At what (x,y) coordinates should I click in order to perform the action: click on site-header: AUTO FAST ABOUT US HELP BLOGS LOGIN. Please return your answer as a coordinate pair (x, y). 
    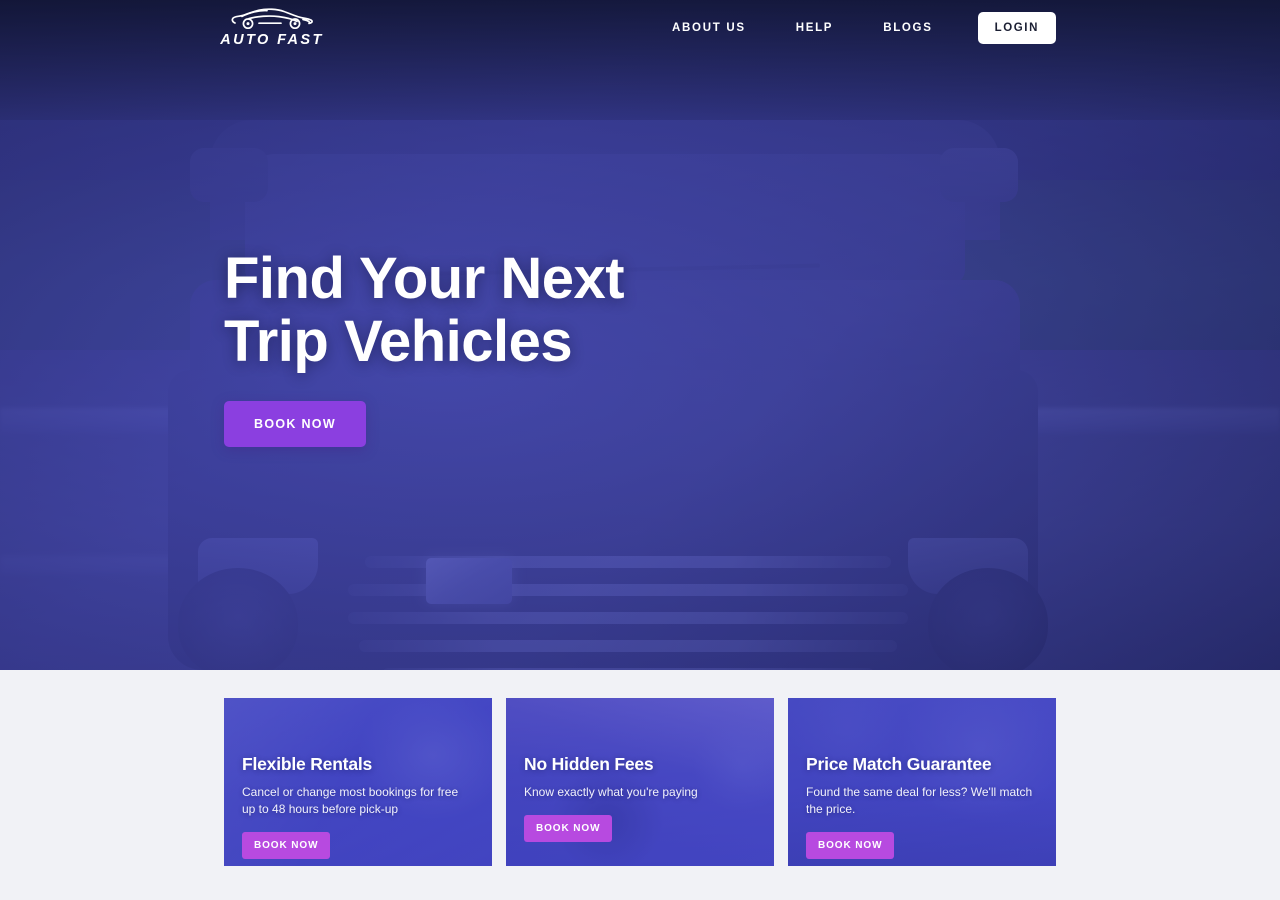
    Looking at the image, I should click on (640, 28).